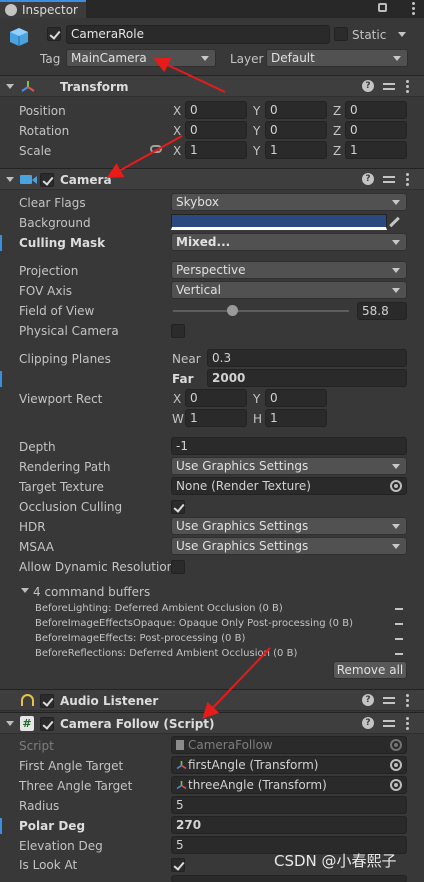 The image size is (424, 882). What do you see at coordinates (37, 447) in the screenshot?
I see `depth-label: Depth` at bounding box center [37, 447].